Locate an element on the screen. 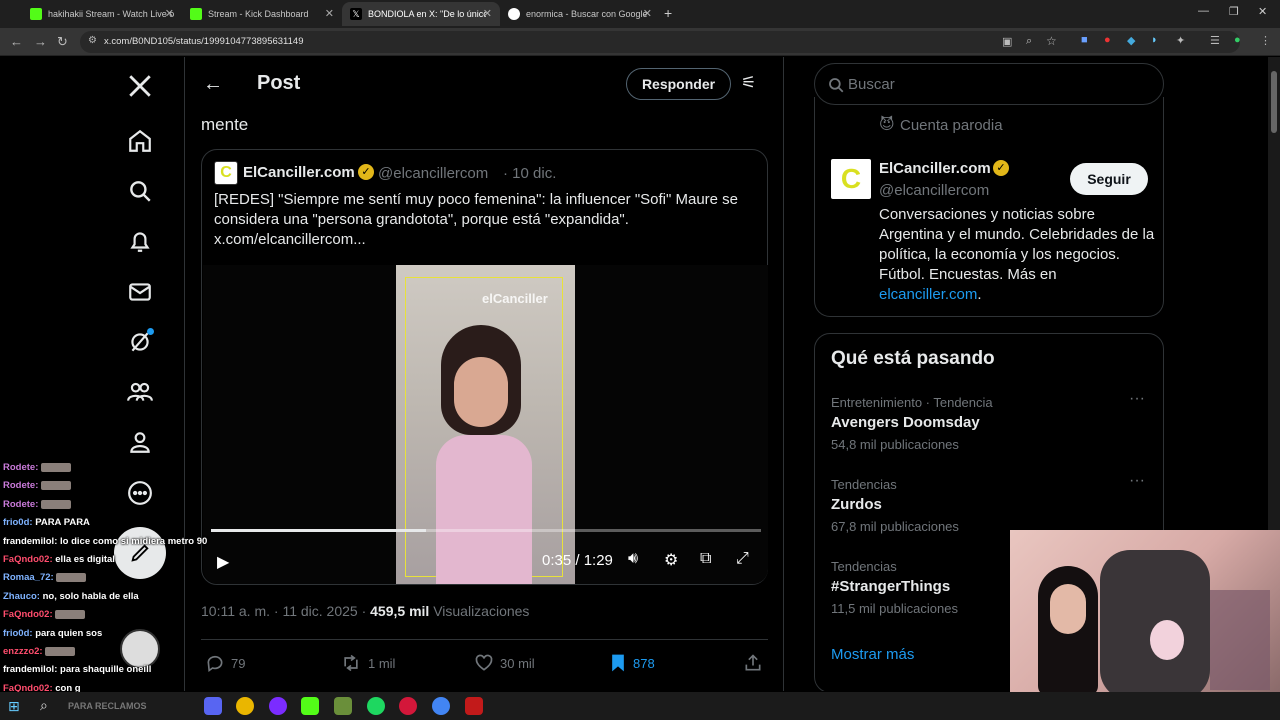 Image resolution: width=1280 pixels, height=720 pixels. tab-bondiola: 𝕏 BONDIOLA en X: "De lo único q ✕ is located at coordinates (421, 14).